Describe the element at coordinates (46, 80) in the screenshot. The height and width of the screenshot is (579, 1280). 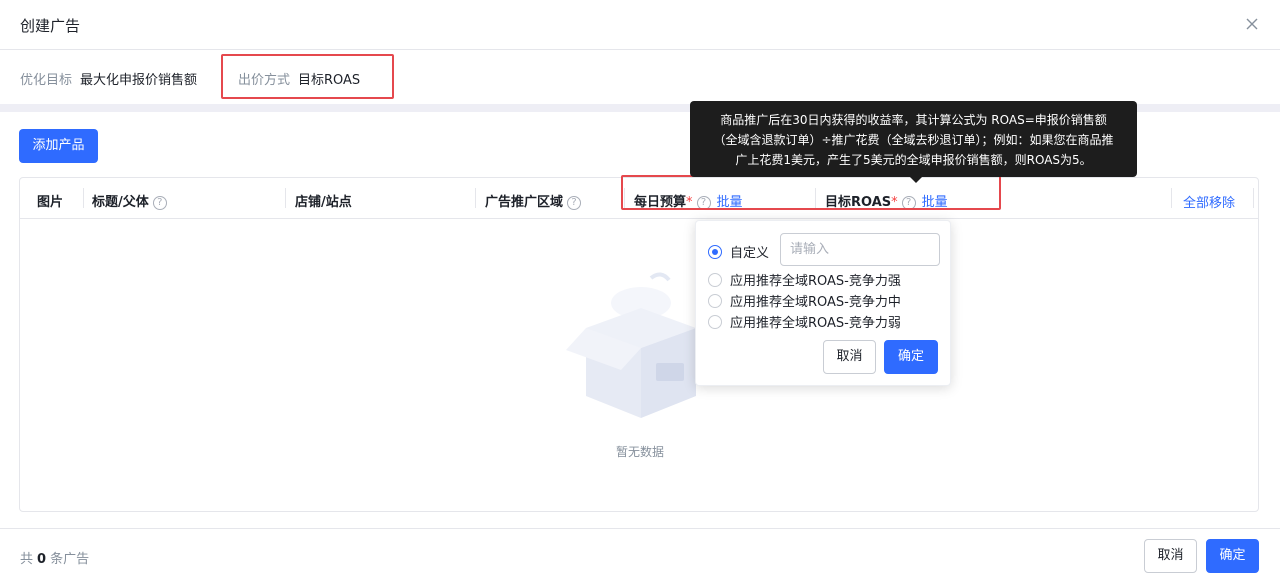
I see `optimize-goal-label: 优化目标` at that location.